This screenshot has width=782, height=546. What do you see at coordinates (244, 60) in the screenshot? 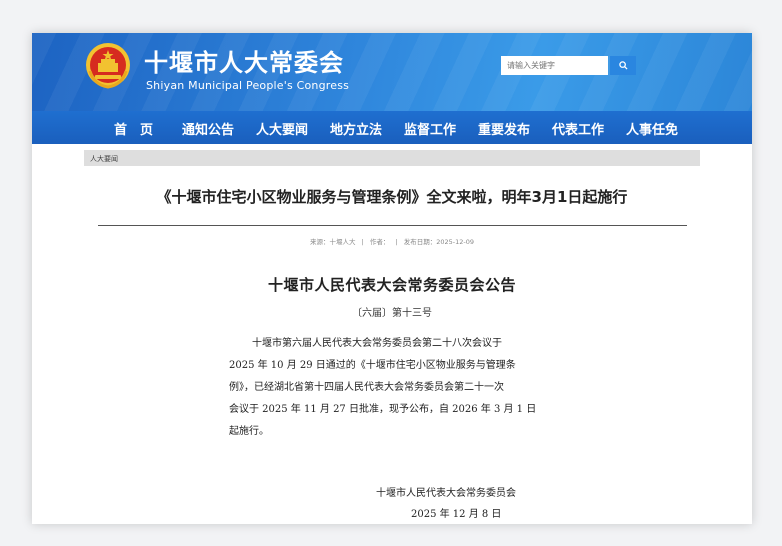
I see `site-title: 十堰市人大常委会` at bounding box center [244, 60].